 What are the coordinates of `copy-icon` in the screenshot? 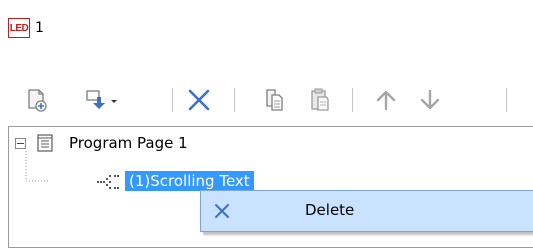 It's located at (274, 100).